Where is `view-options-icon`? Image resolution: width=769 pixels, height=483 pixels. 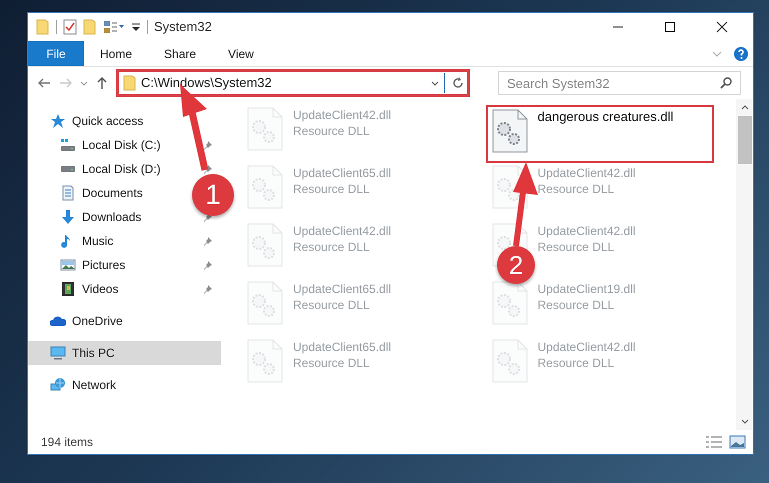 view-options-icon is located at coordinates (114, 27).